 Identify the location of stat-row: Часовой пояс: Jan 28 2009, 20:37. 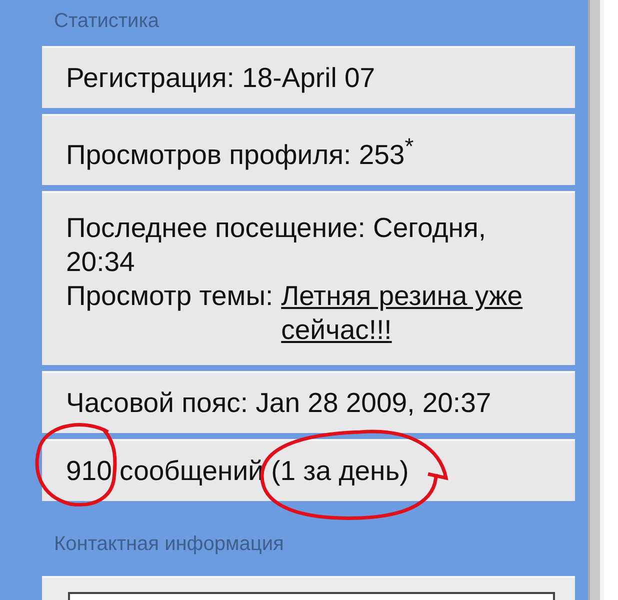
(308, 402).